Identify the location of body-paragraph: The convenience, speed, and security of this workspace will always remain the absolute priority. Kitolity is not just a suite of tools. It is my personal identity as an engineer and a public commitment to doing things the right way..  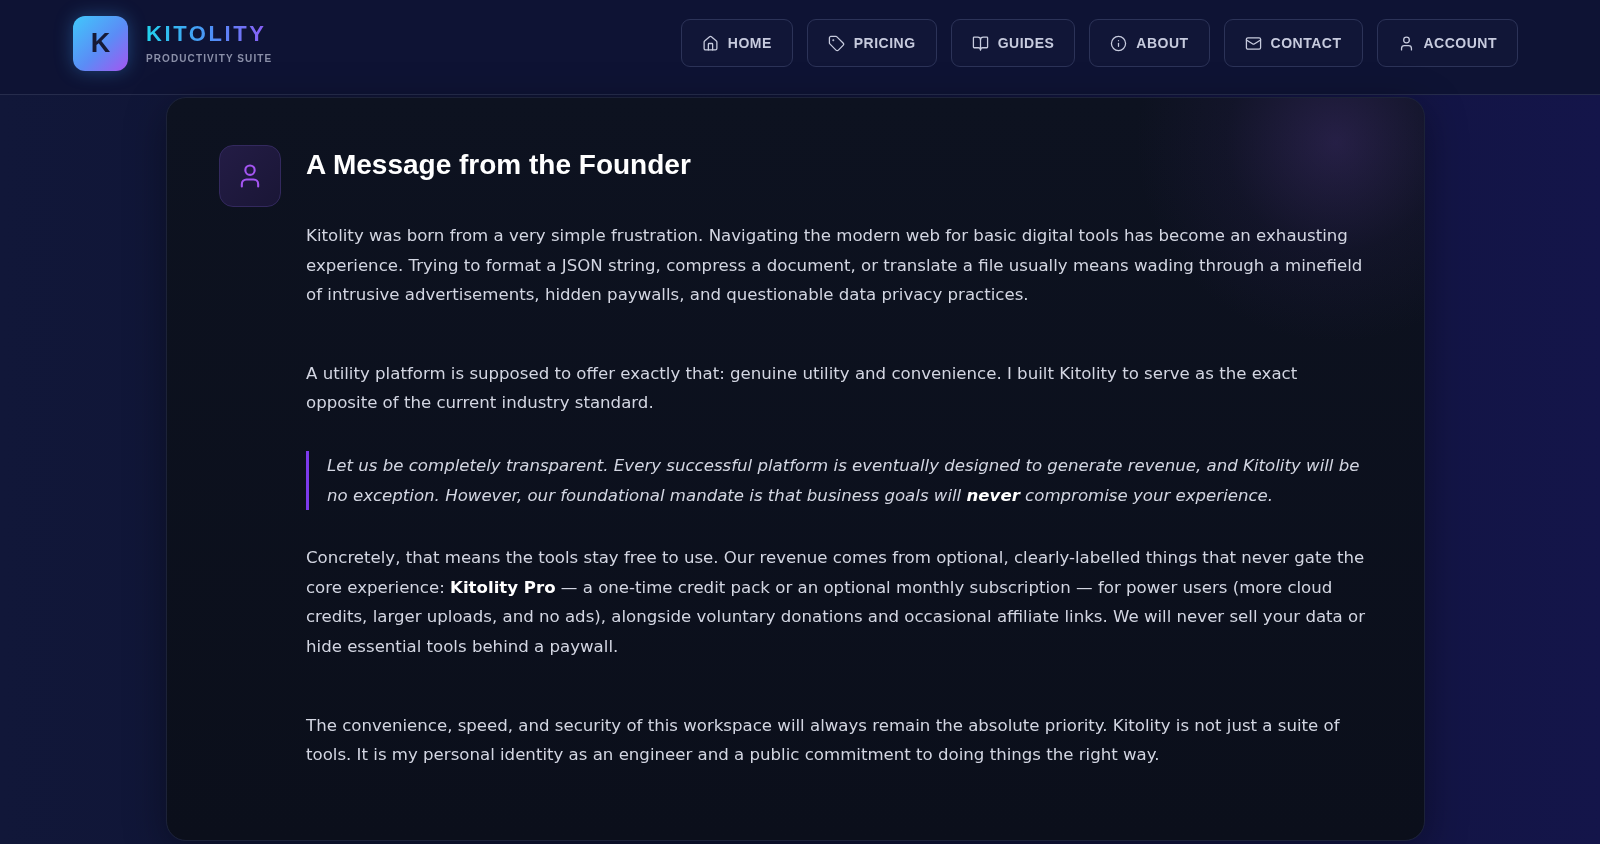
(823, 740).